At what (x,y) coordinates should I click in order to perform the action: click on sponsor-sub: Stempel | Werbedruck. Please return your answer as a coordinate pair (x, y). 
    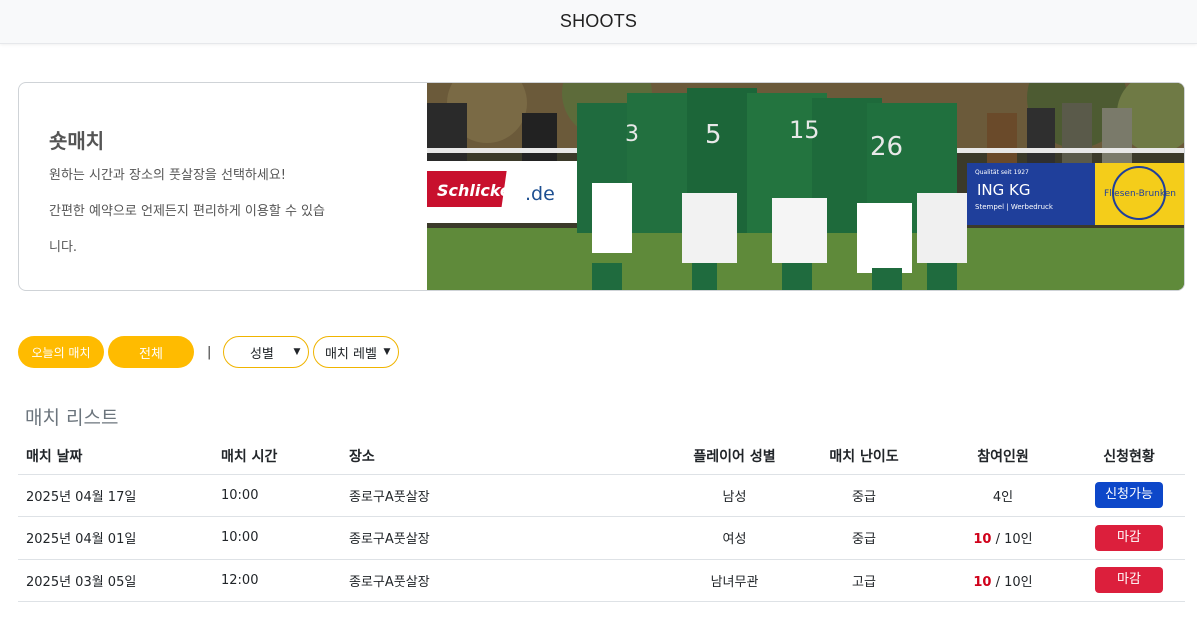
    Looking at the image, I should click on (1014, 207).